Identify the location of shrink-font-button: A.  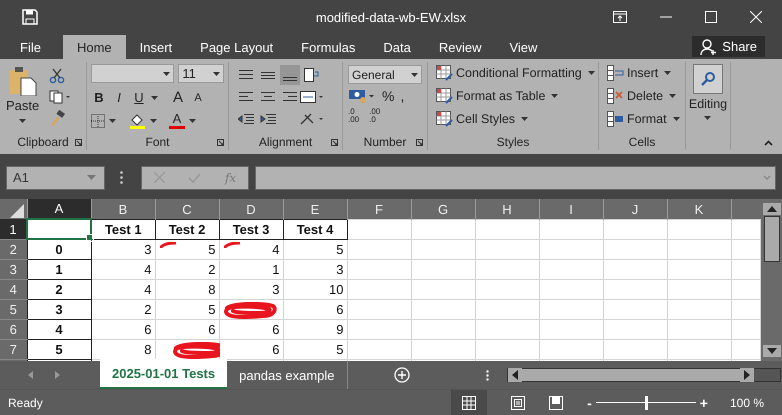
(198, 98).